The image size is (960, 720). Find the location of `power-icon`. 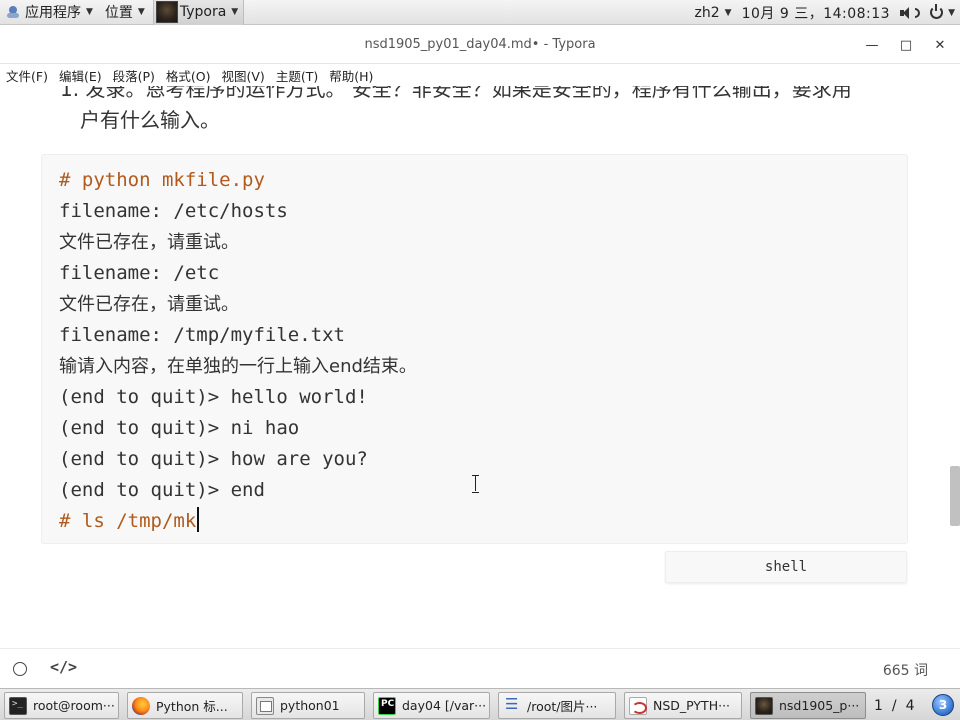

power-icon is located at coordinates (937, 11).